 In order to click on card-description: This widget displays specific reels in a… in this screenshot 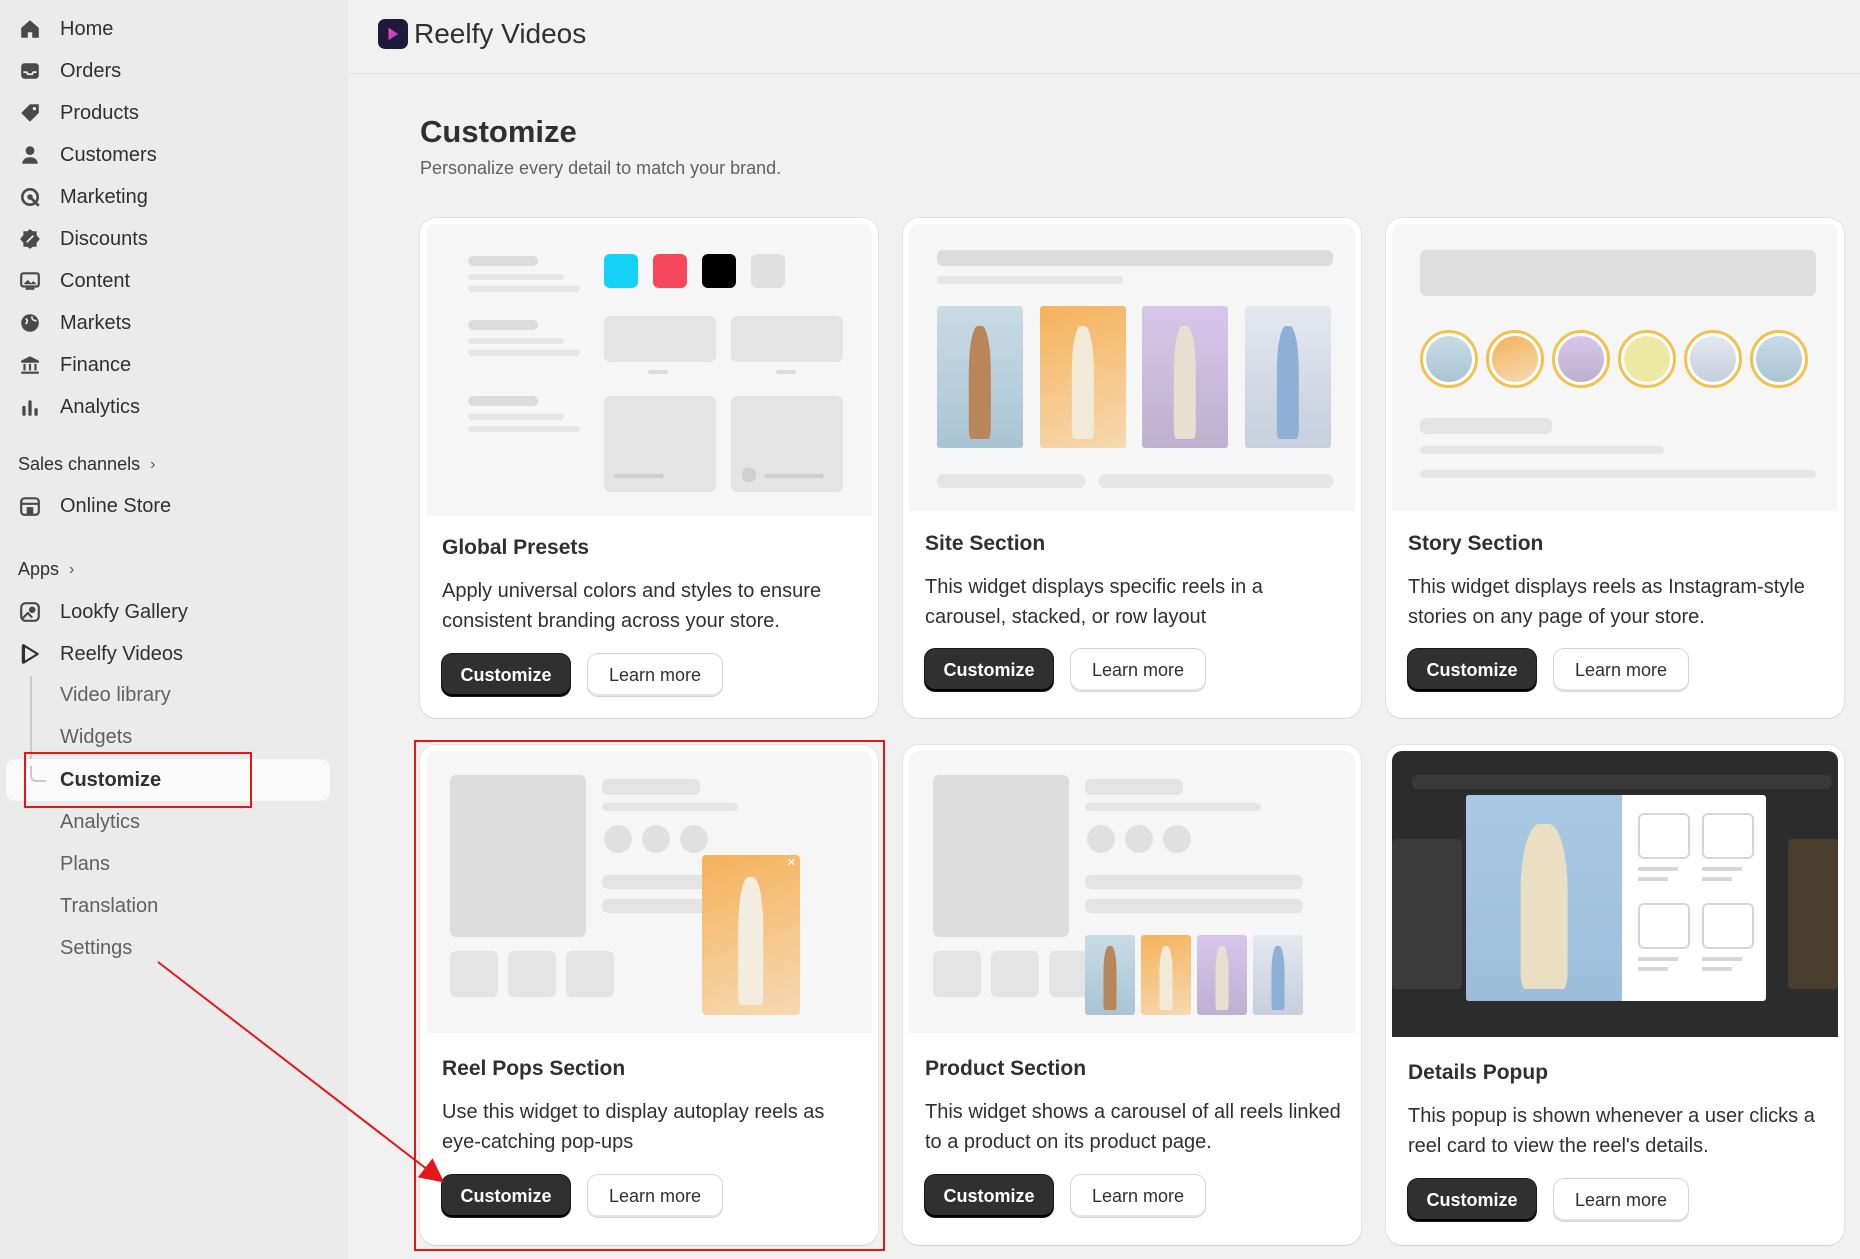, I will do `click(1094, 602)`.